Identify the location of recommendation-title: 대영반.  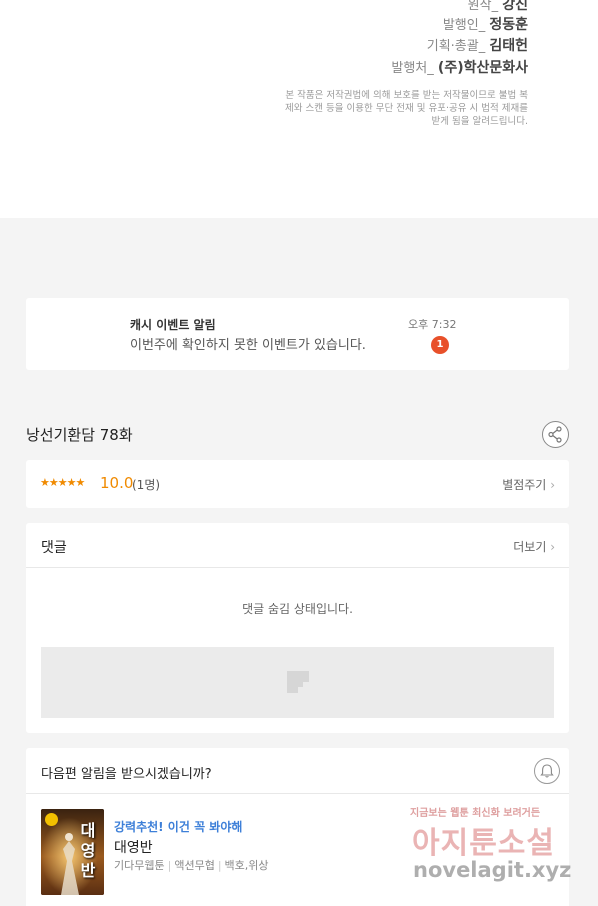
(133, 847).